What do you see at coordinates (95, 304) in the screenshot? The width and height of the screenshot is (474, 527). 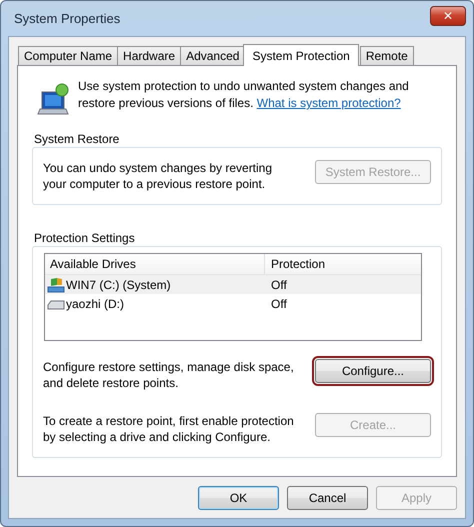 I see `drive-name: yaozhi (D:)` at bounding box center [95, 304].